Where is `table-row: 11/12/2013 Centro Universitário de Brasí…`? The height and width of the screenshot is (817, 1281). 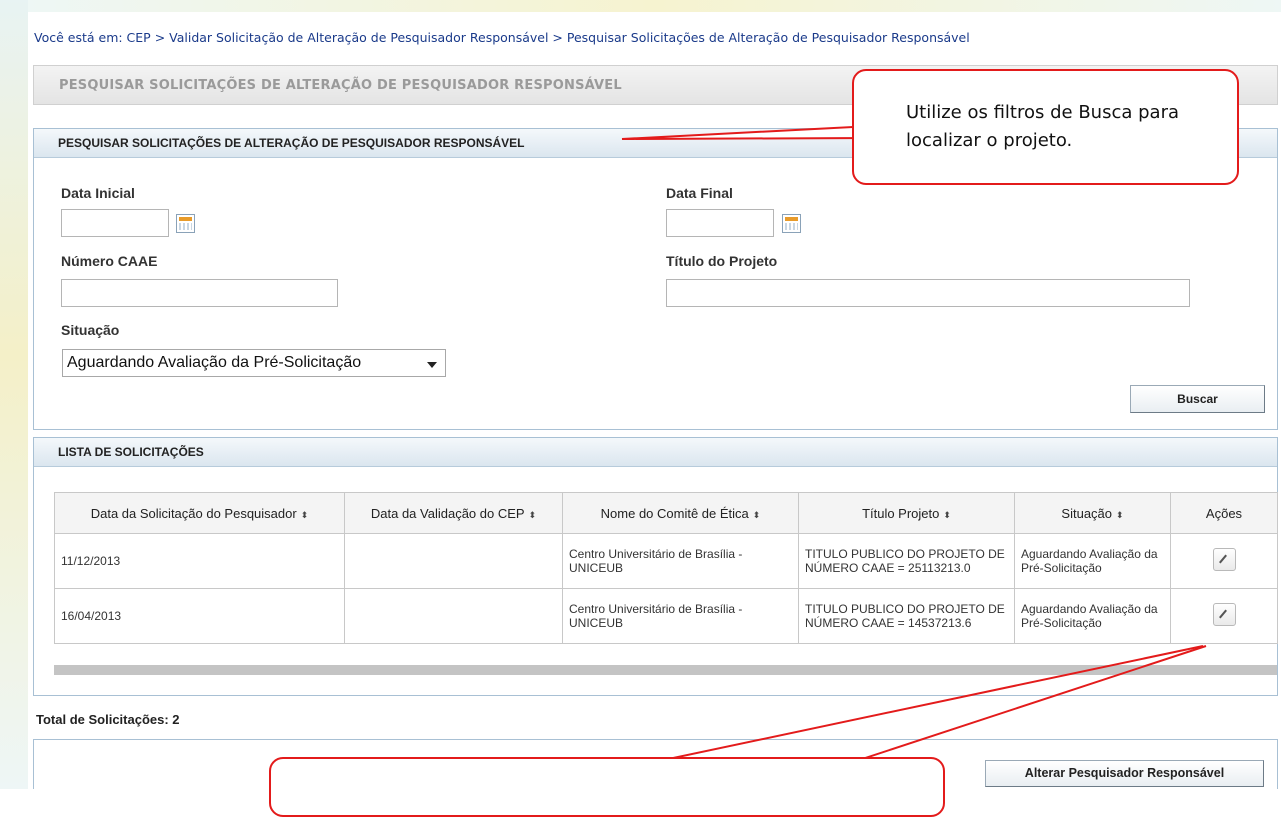
table-row: 11/12/2013 Centro Universitário de Brasí… is located at coordinates (666, 561).